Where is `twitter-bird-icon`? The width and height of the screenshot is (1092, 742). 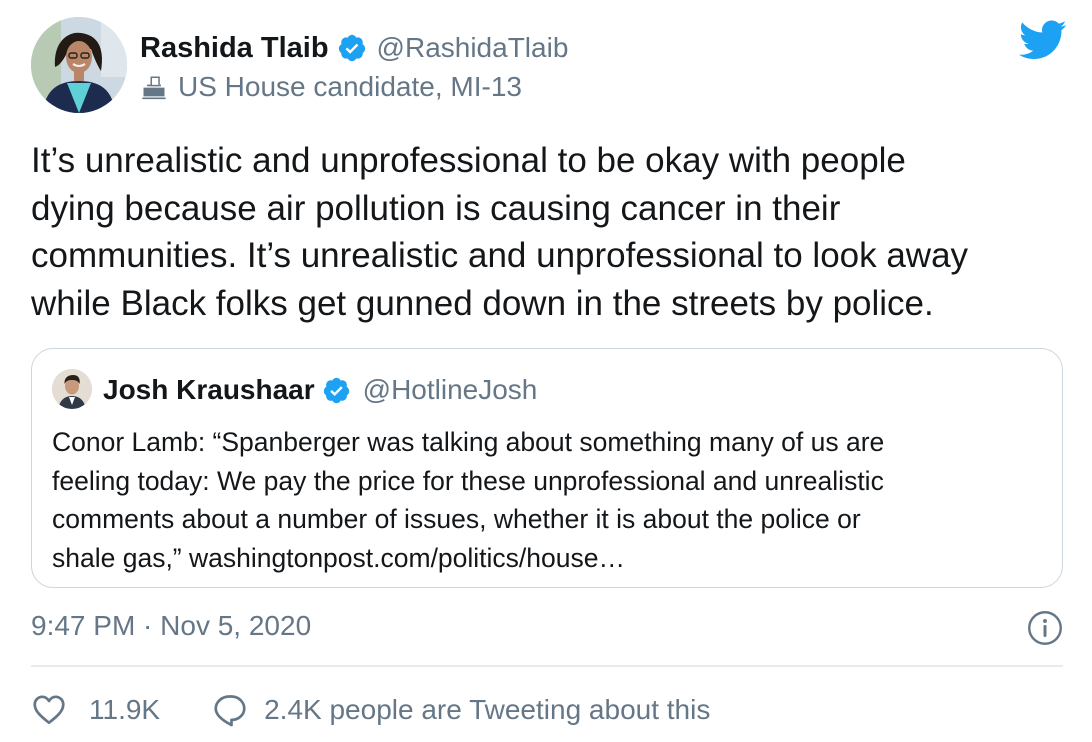
twitter-bird-icon is located at coordinates (1042, 41).